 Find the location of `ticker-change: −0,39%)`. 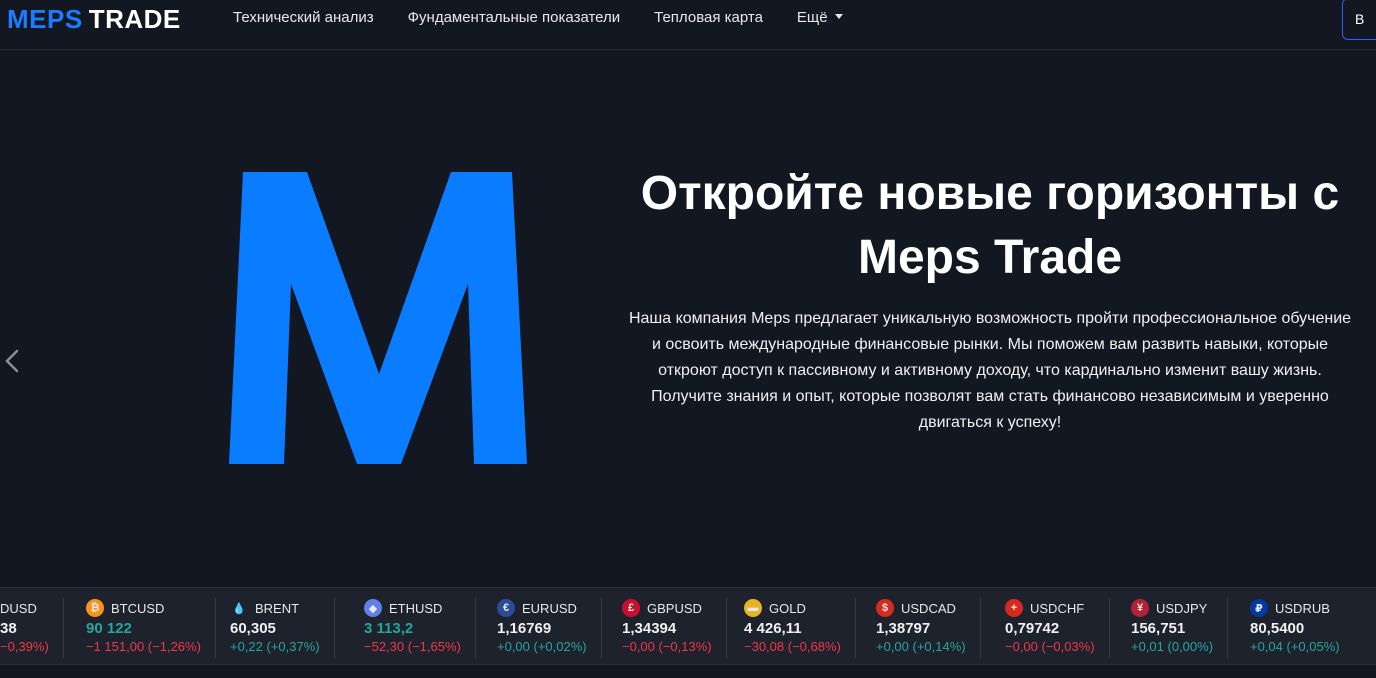

ticker-change: −0,39%) is located at coordinates (24, 646).